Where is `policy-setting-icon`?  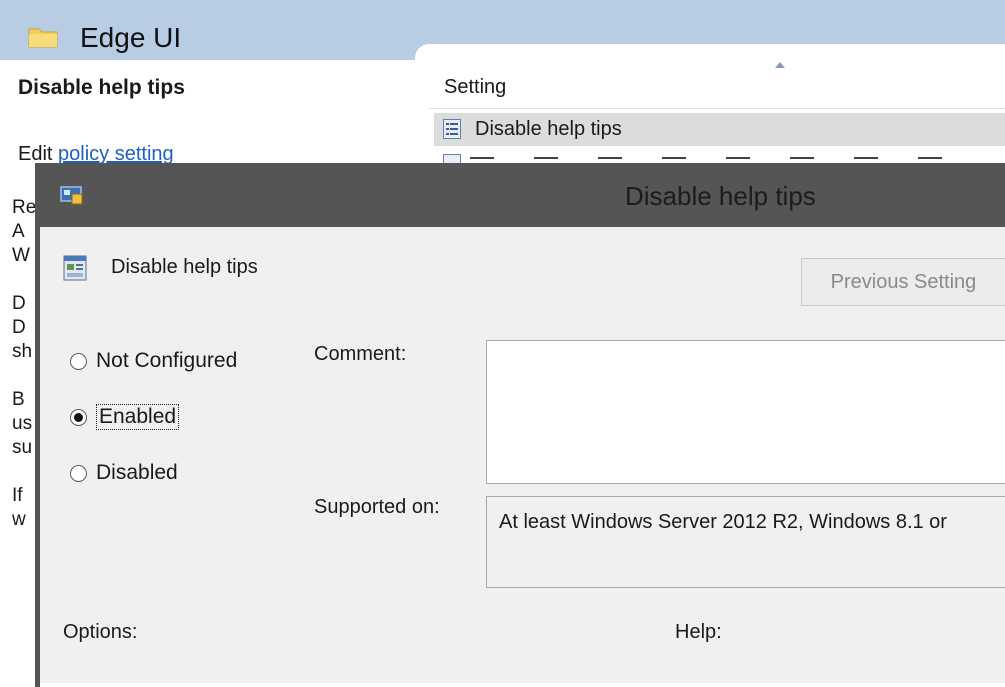 policy-setting-icon is located at coordinates (75, 268).